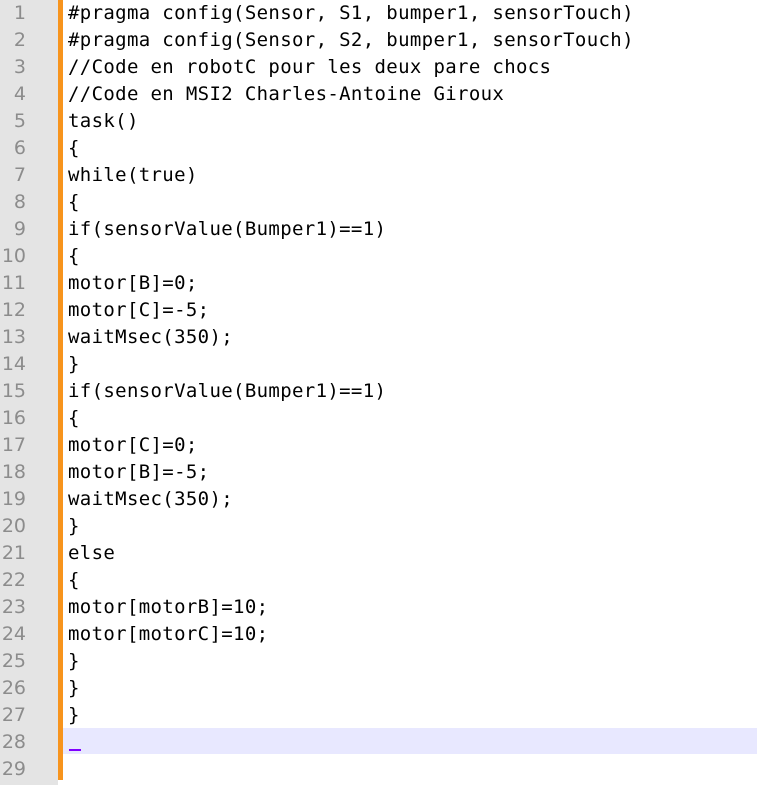 This screenshot has width=757, height=785. I want to click on code-line: 4 //Code en MSI2 Charles-Antoine Giroux, so click(378, 94).